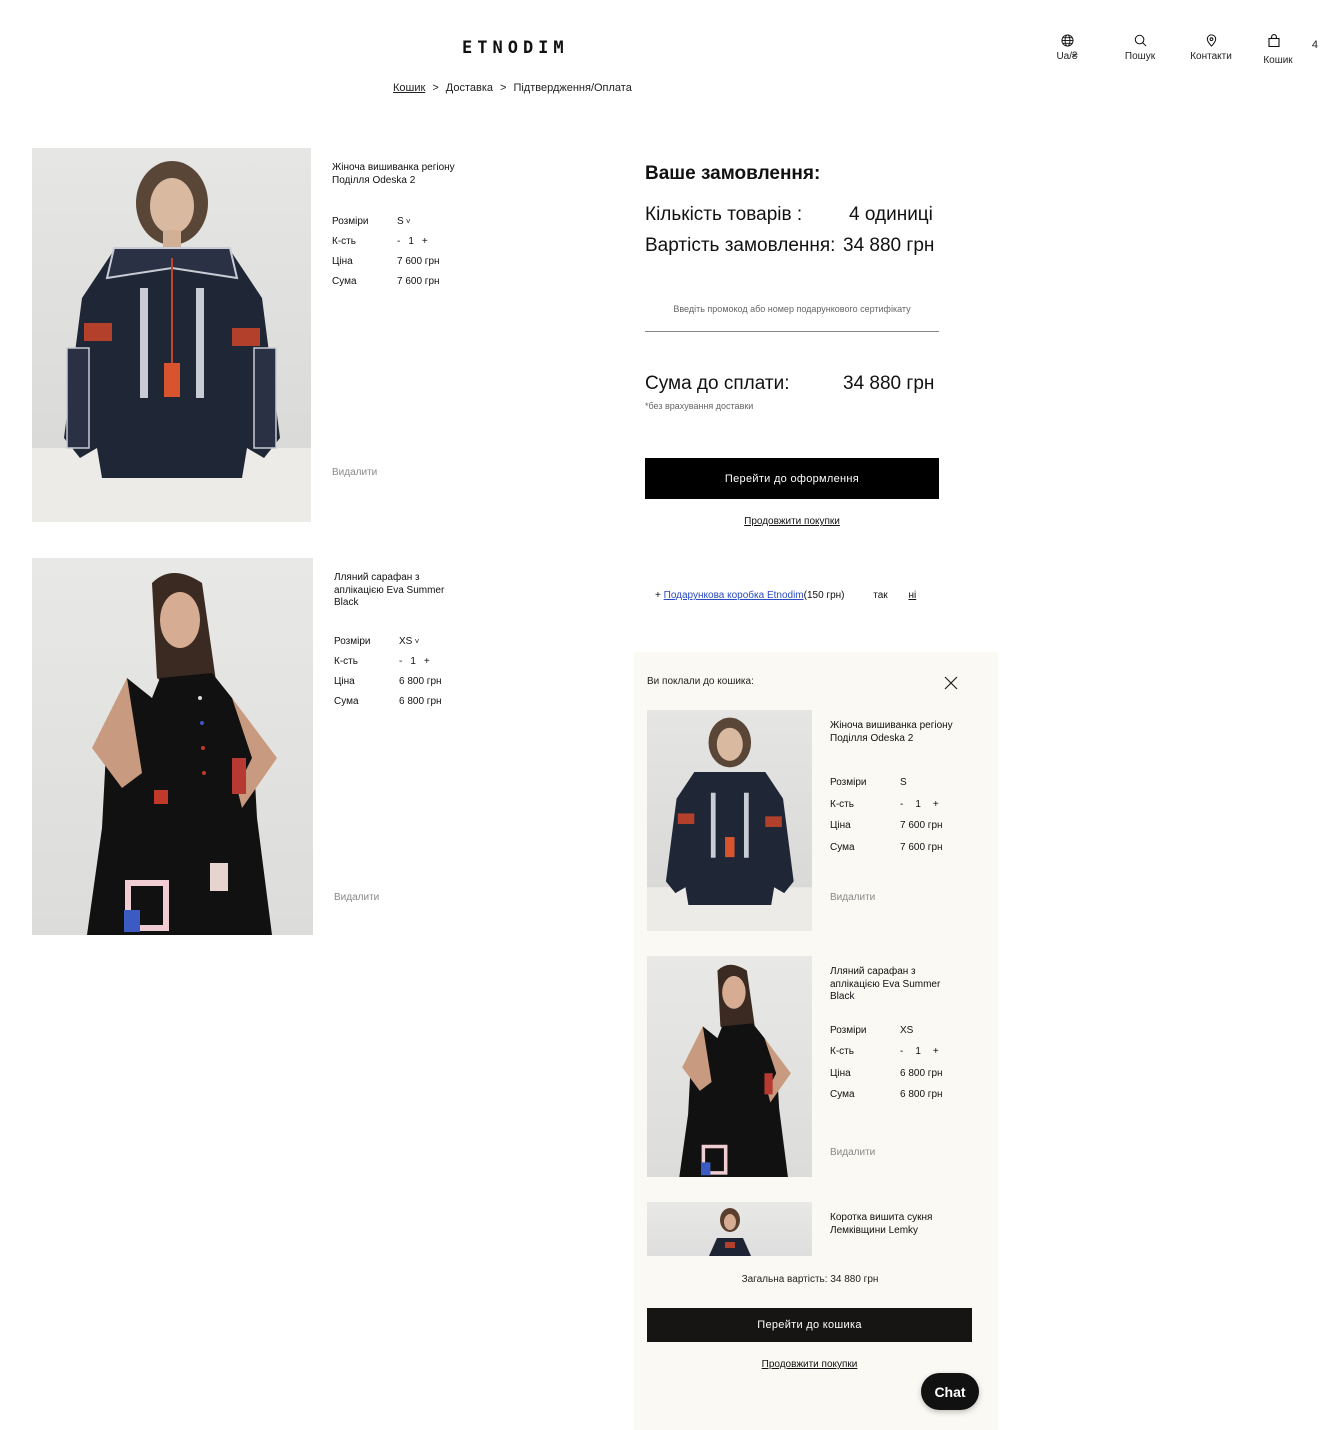 Image resolution: width=1326 pixels, height=1430 pixels. Describe the element at coordinates (1211, 40) in the screenshot. I see `location-pin-icon` at that location.